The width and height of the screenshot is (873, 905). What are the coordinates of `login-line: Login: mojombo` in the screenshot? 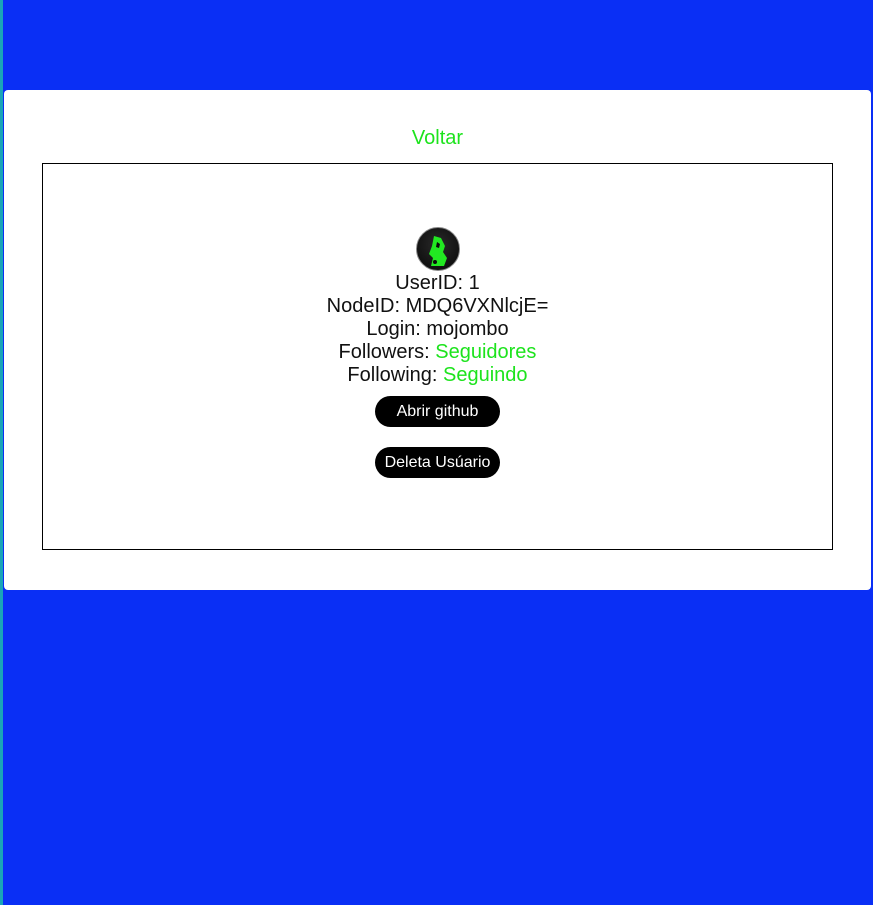 It's located at (437, 329).